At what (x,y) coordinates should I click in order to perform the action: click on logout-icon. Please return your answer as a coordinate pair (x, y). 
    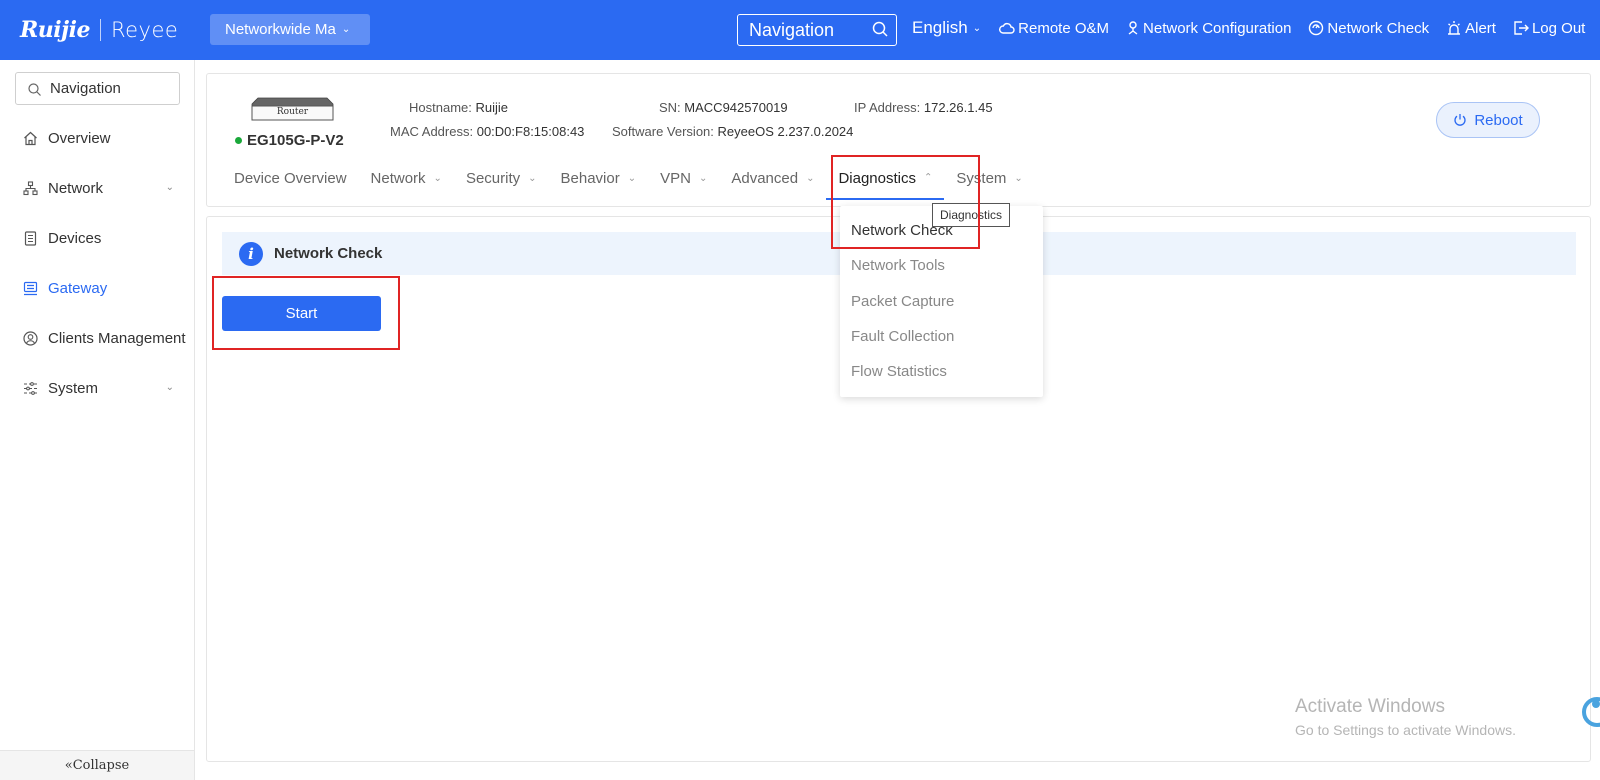
    Looking at the image, I should click on (1521, 28).